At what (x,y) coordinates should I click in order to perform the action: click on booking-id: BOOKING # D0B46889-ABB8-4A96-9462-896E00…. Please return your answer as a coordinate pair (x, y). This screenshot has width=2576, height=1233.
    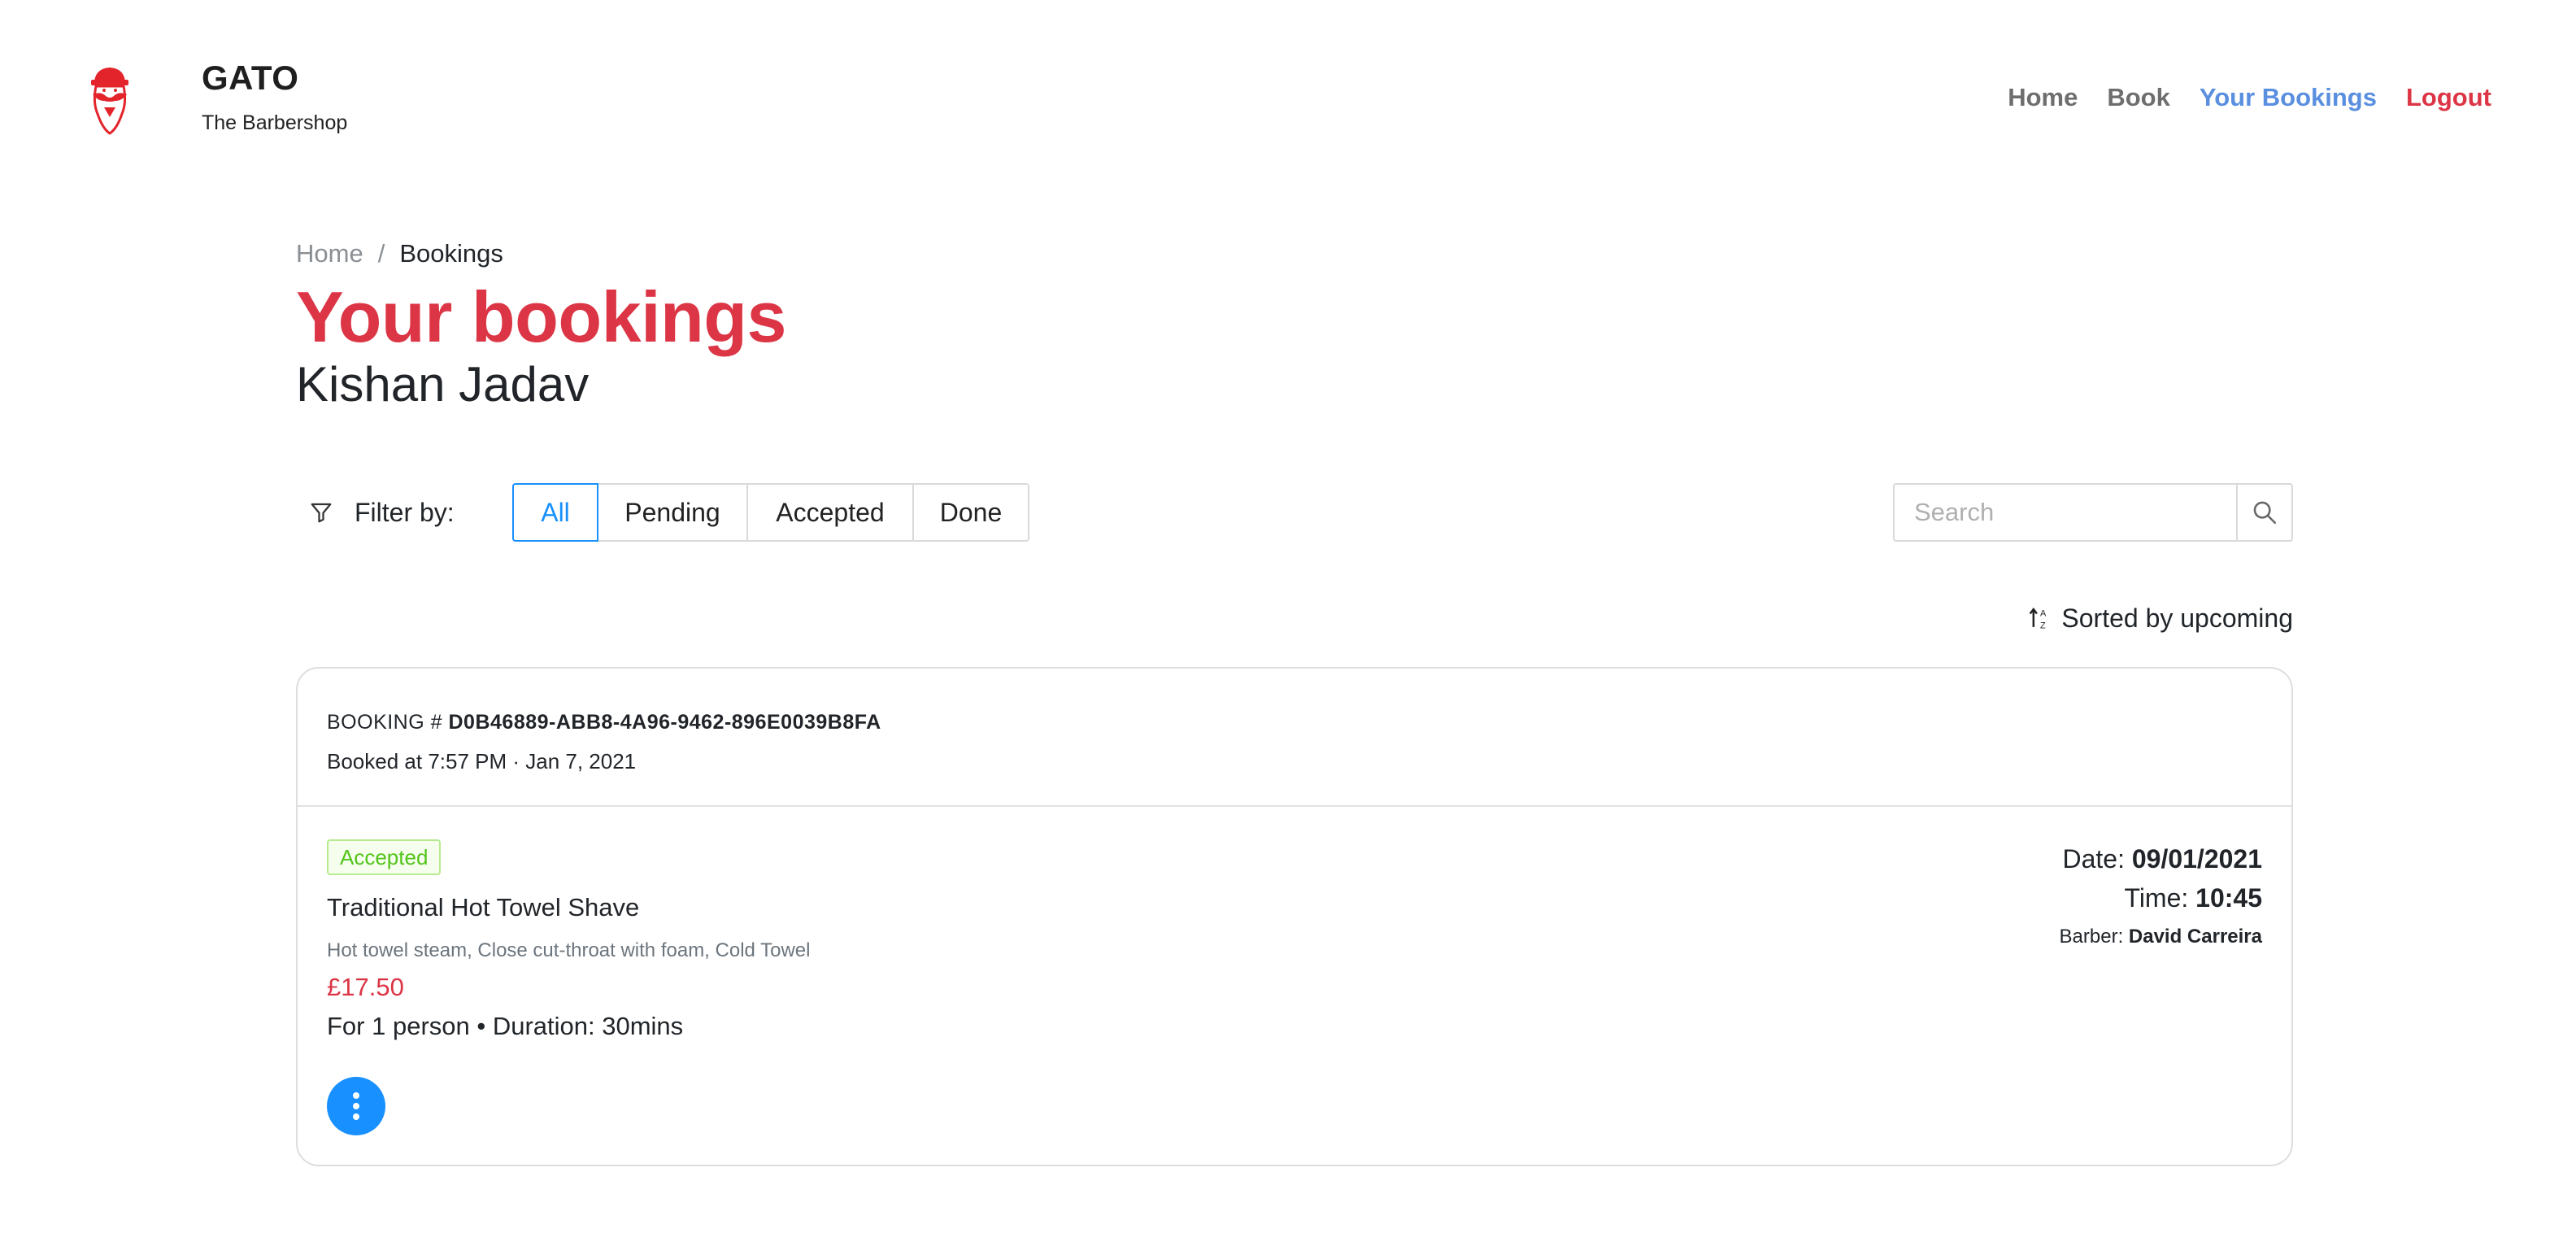
    Looking at the image, I should click on (1309, 722).